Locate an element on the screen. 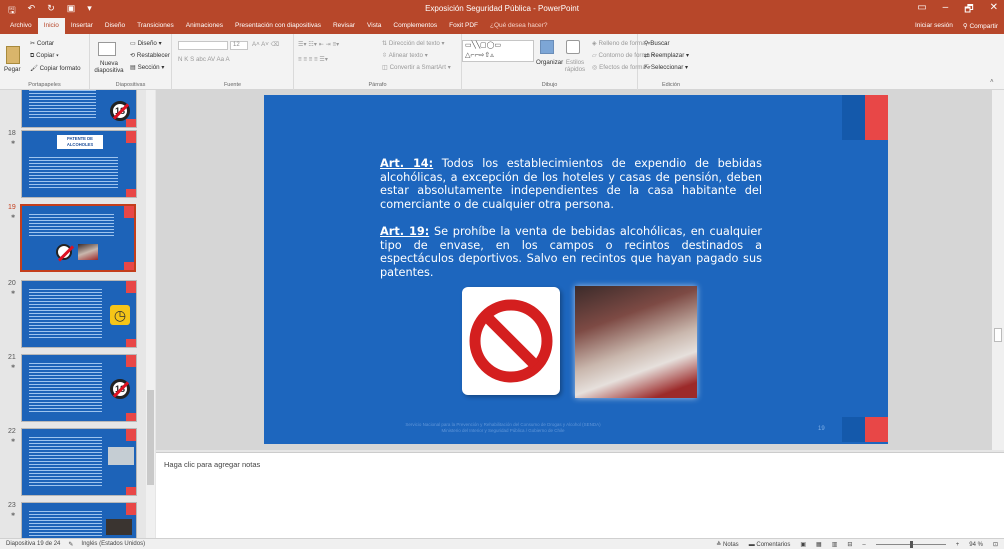  fit-to-window-icon: ⊡ is located at coordinates (995, 544).